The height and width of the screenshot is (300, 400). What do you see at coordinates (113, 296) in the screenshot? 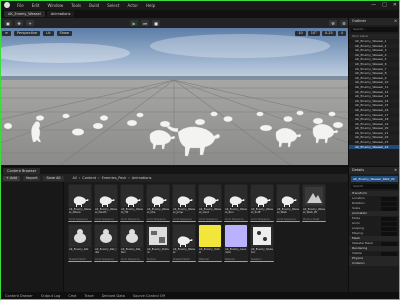
I see `status-item: Derived Data` at bounding box center [113, 296].